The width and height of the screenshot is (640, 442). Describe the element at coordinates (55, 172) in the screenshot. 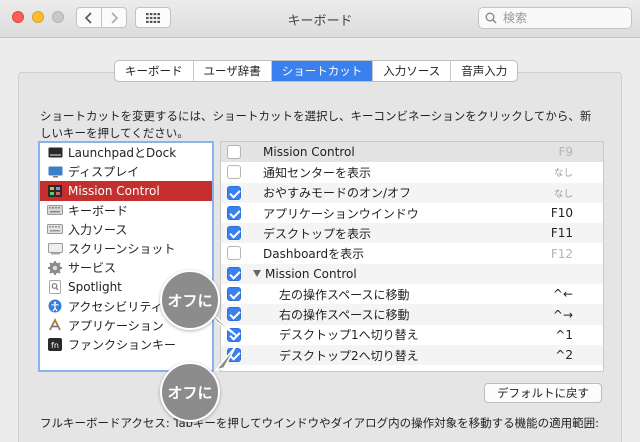

I see `display-icon` at that location.